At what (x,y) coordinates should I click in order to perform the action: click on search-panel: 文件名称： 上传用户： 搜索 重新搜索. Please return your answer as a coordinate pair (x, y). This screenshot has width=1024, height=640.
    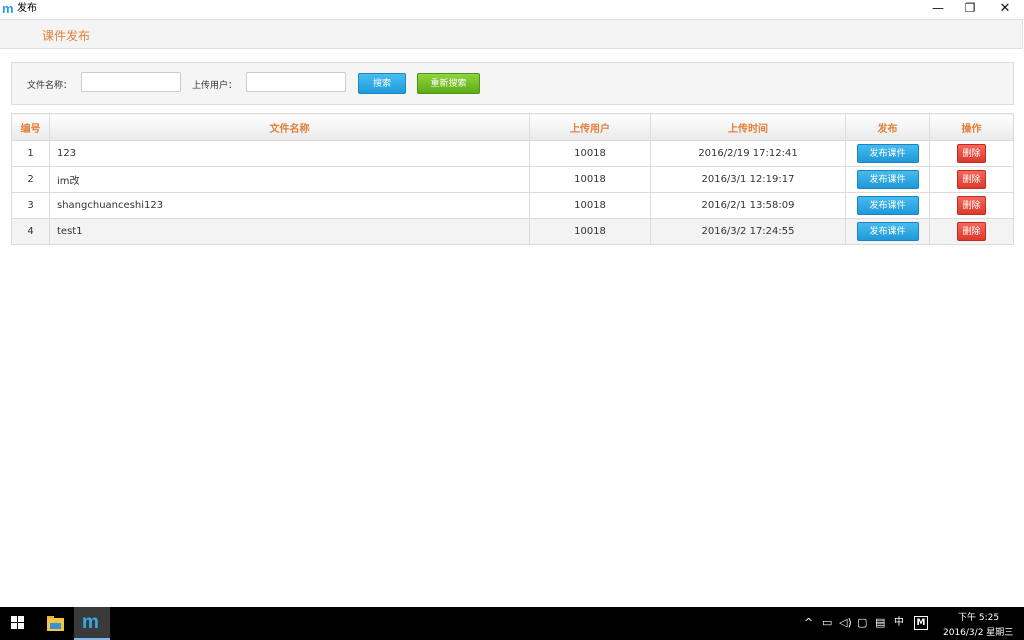
    Looking at the image, I should click on (512, 83).